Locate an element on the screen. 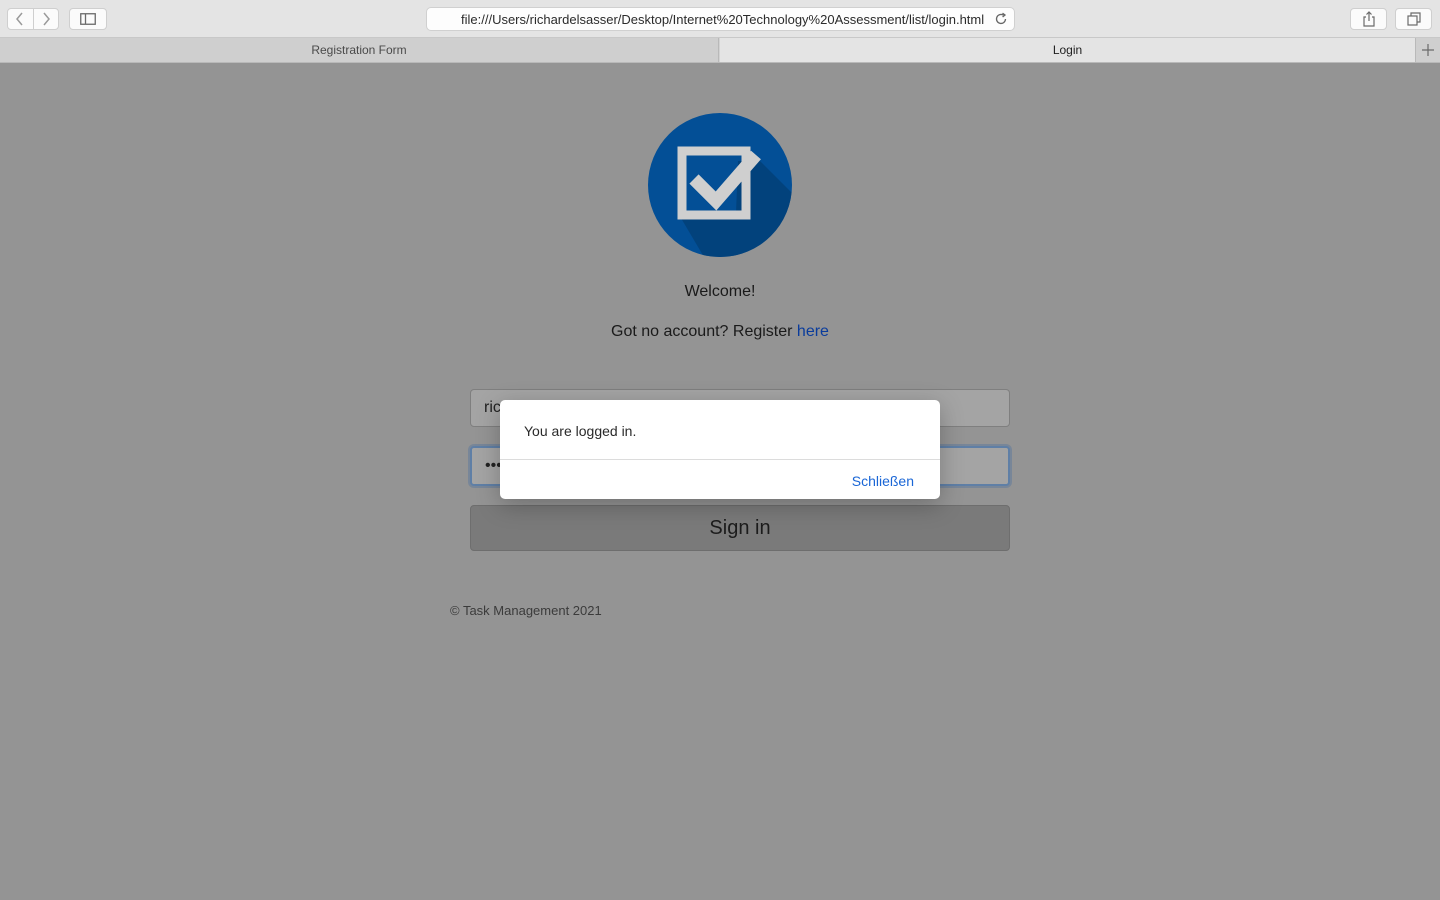  sidebar-button is located at coordinates (88, 19).